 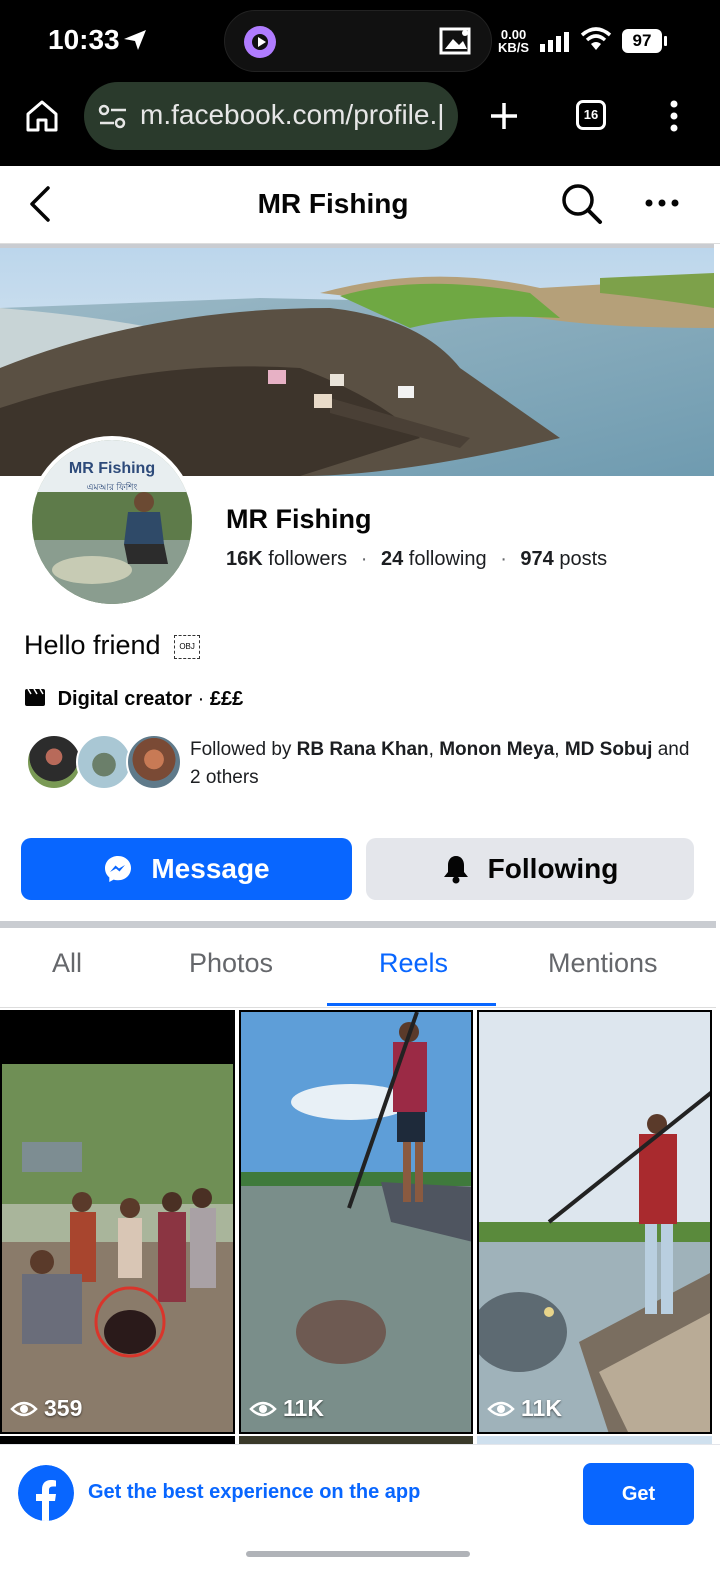 What do you see at coordinates (674, 116) in the screenshot?
I see `more-vertical-icon` at bounding box center [674, 116].